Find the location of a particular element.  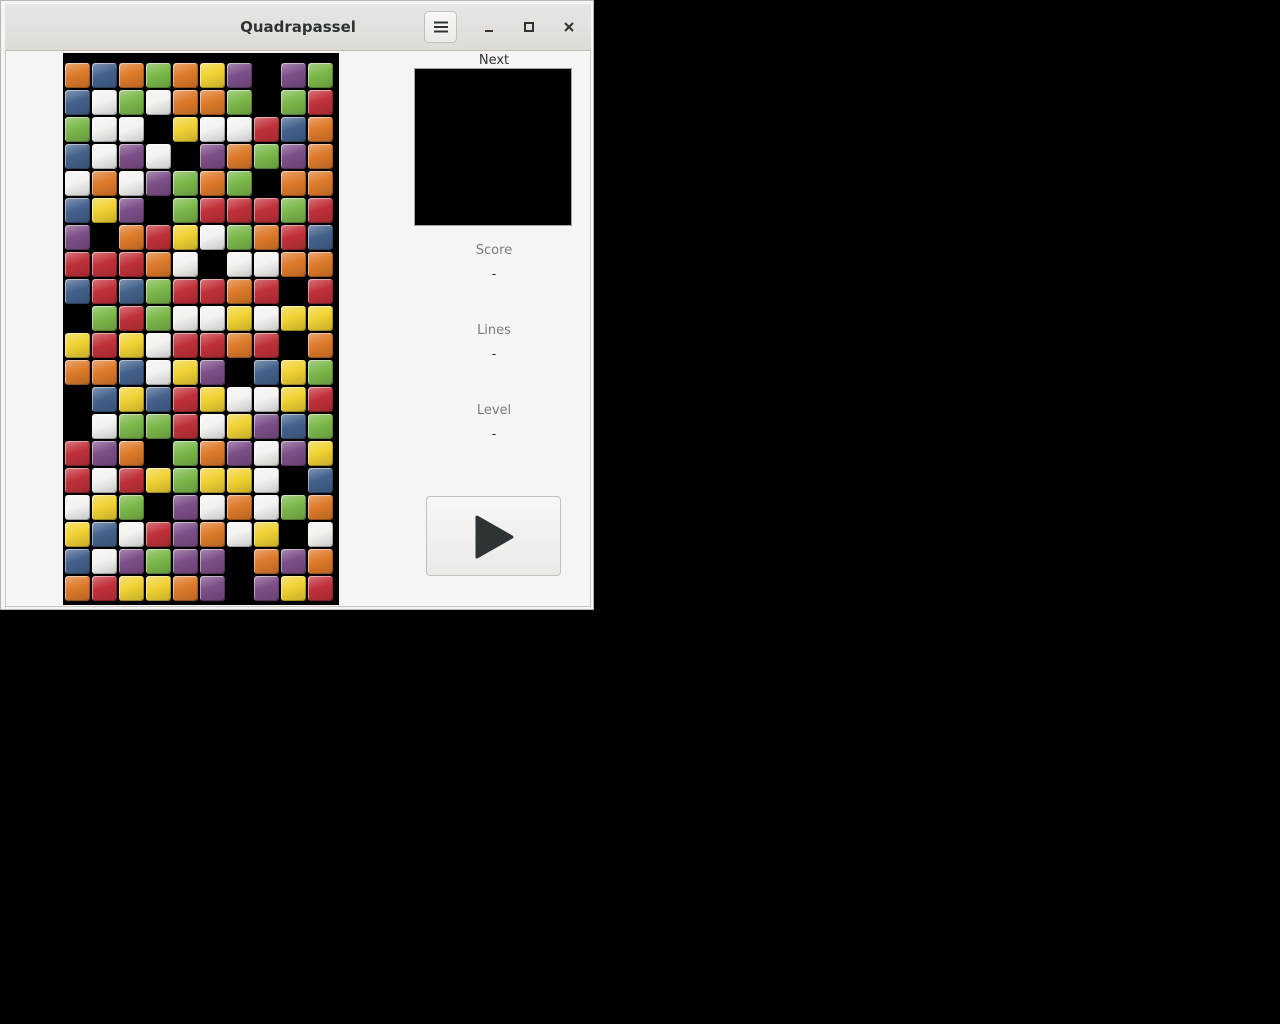

close-button is located at coordinates (569, 27).